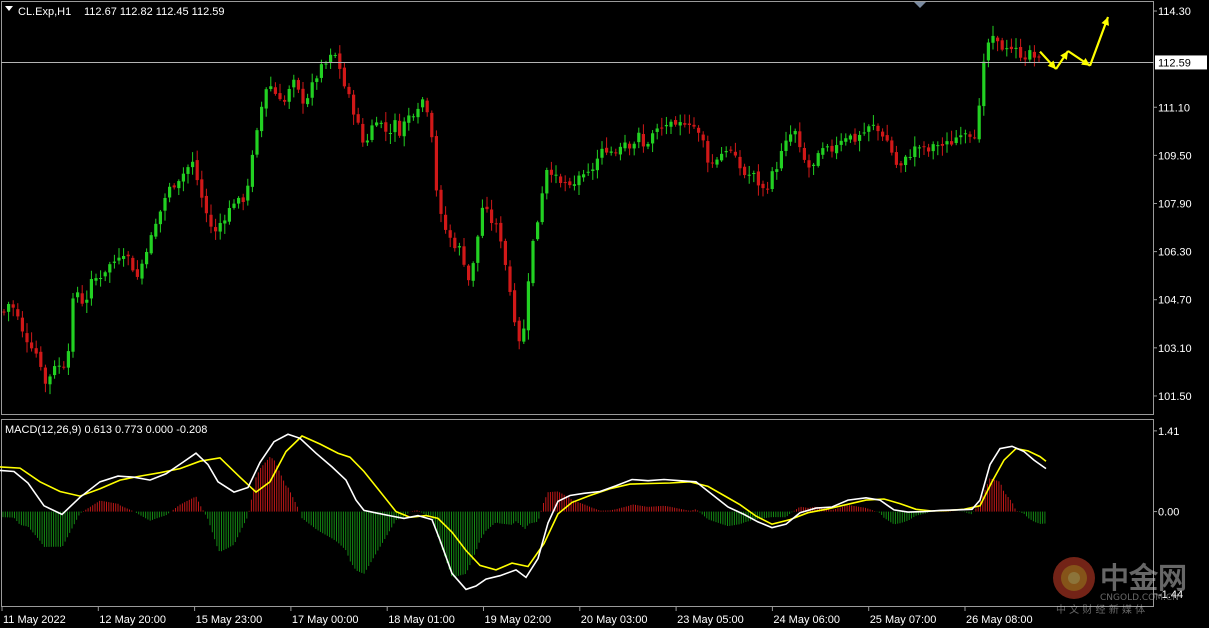 Image resolution: width=1209 pixels, height=628 pixels. What do you see at coordinates (920, 5) in the screenshot?
I see `scroll-marker-icon` at bounding box center [920, 5].